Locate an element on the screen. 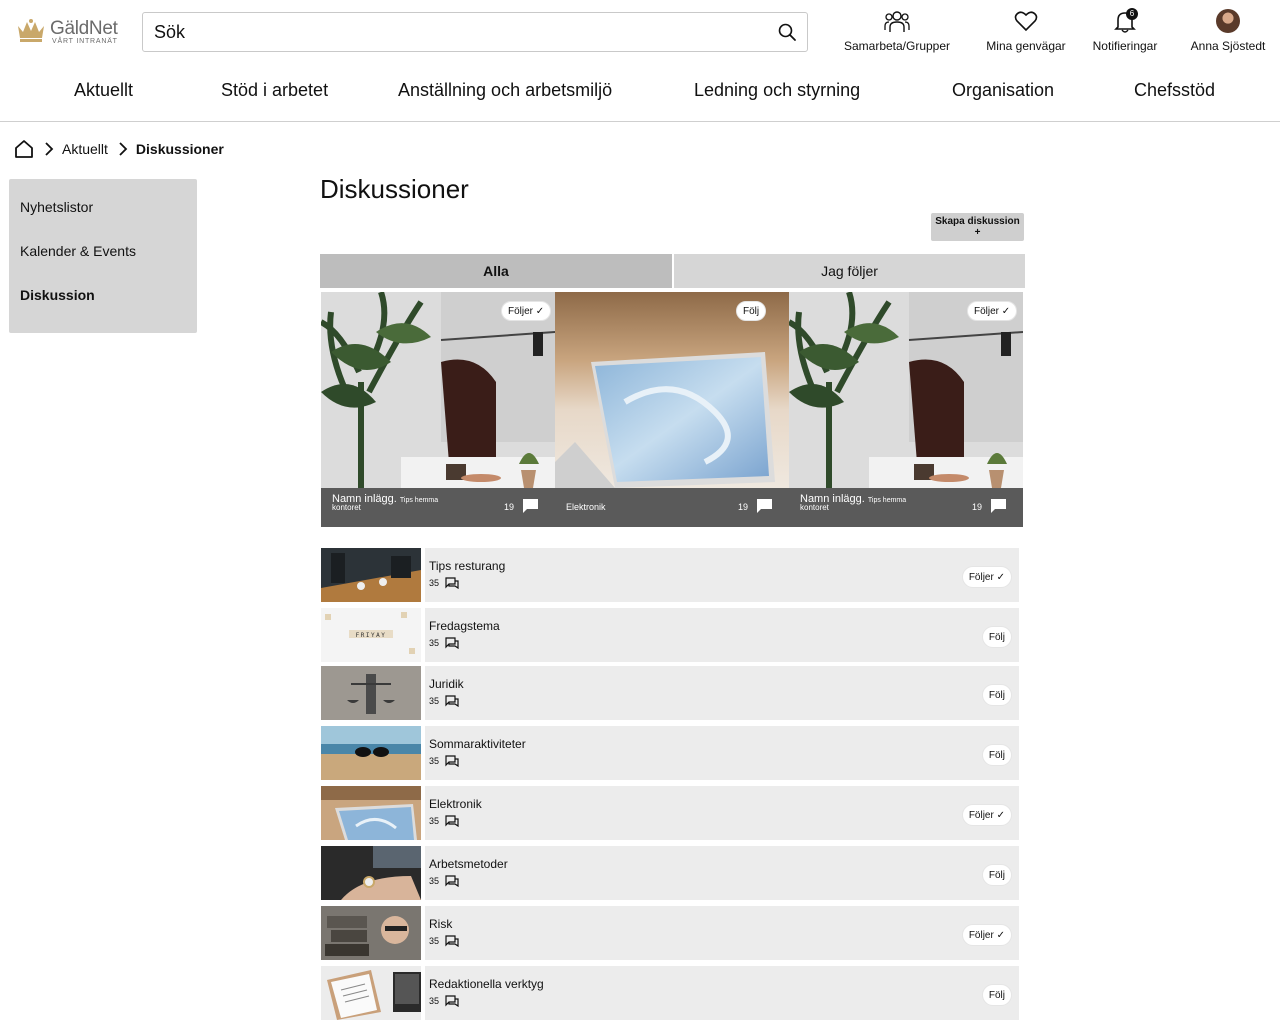 This screenshot has height=1024, width=1280. list-item: Risk 35 Följer ✓ is located at coordinates (670, 933).